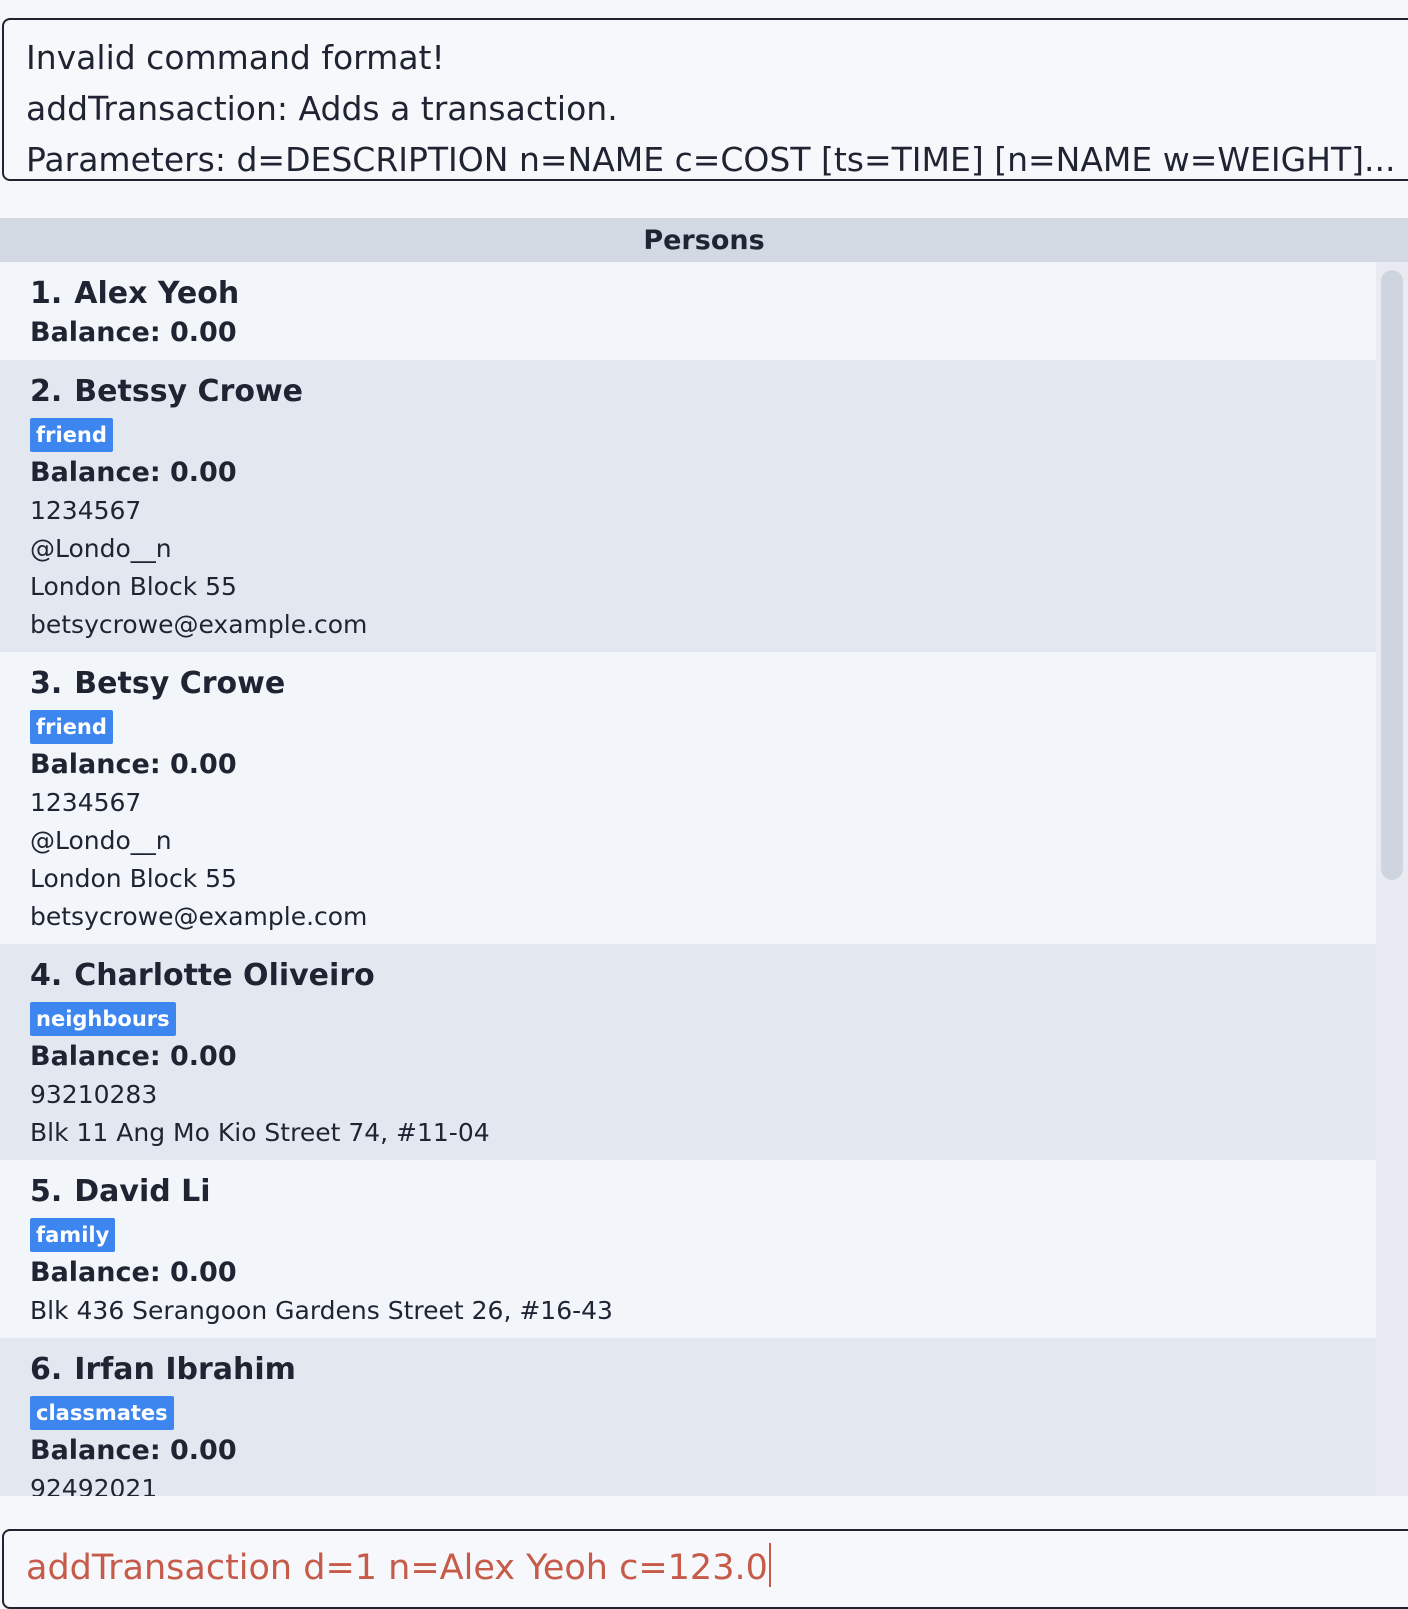 Image resolution: width=1408 pixels, height=1609 pixels. I want to click on tag-list: classmates, so click(688, 1413).